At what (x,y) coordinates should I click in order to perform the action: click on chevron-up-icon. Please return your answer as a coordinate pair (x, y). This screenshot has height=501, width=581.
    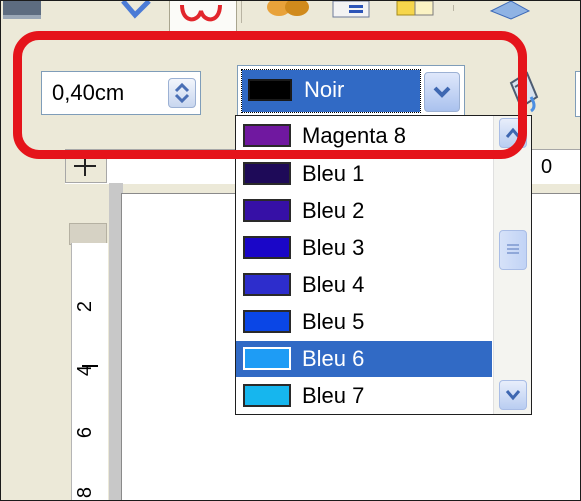
    Looking at the image, I should click on (513, 132).